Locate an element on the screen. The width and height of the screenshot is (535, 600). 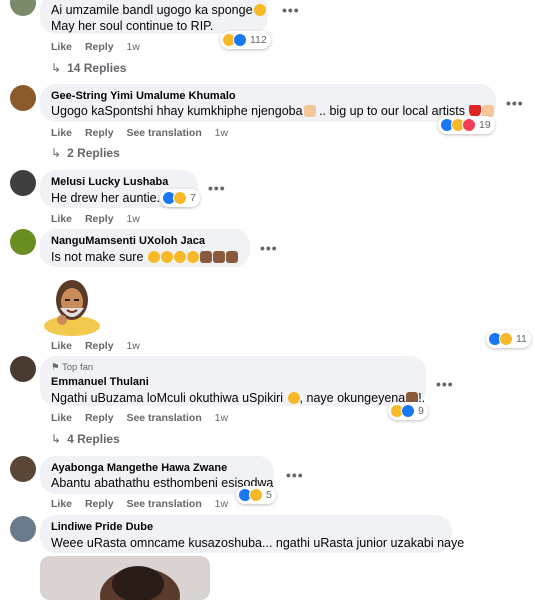
hand-emoji-icon is located at coordinates (309, 111).